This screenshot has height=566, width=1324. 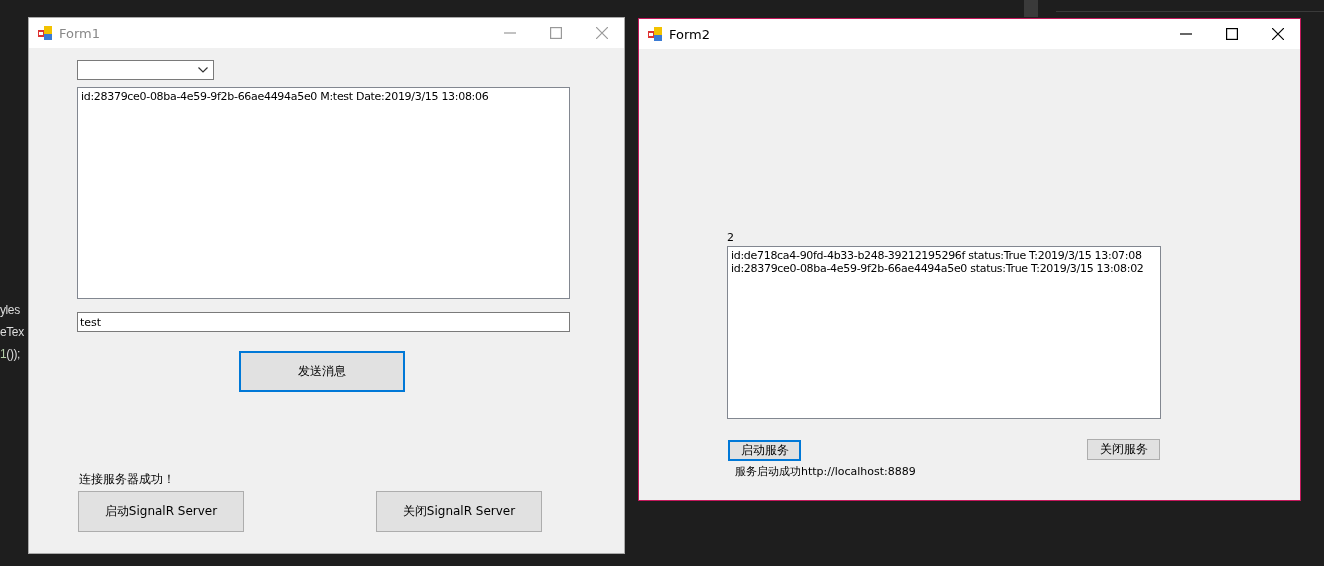 I want to click on scroll-bar, so click(x=1031, y=8).